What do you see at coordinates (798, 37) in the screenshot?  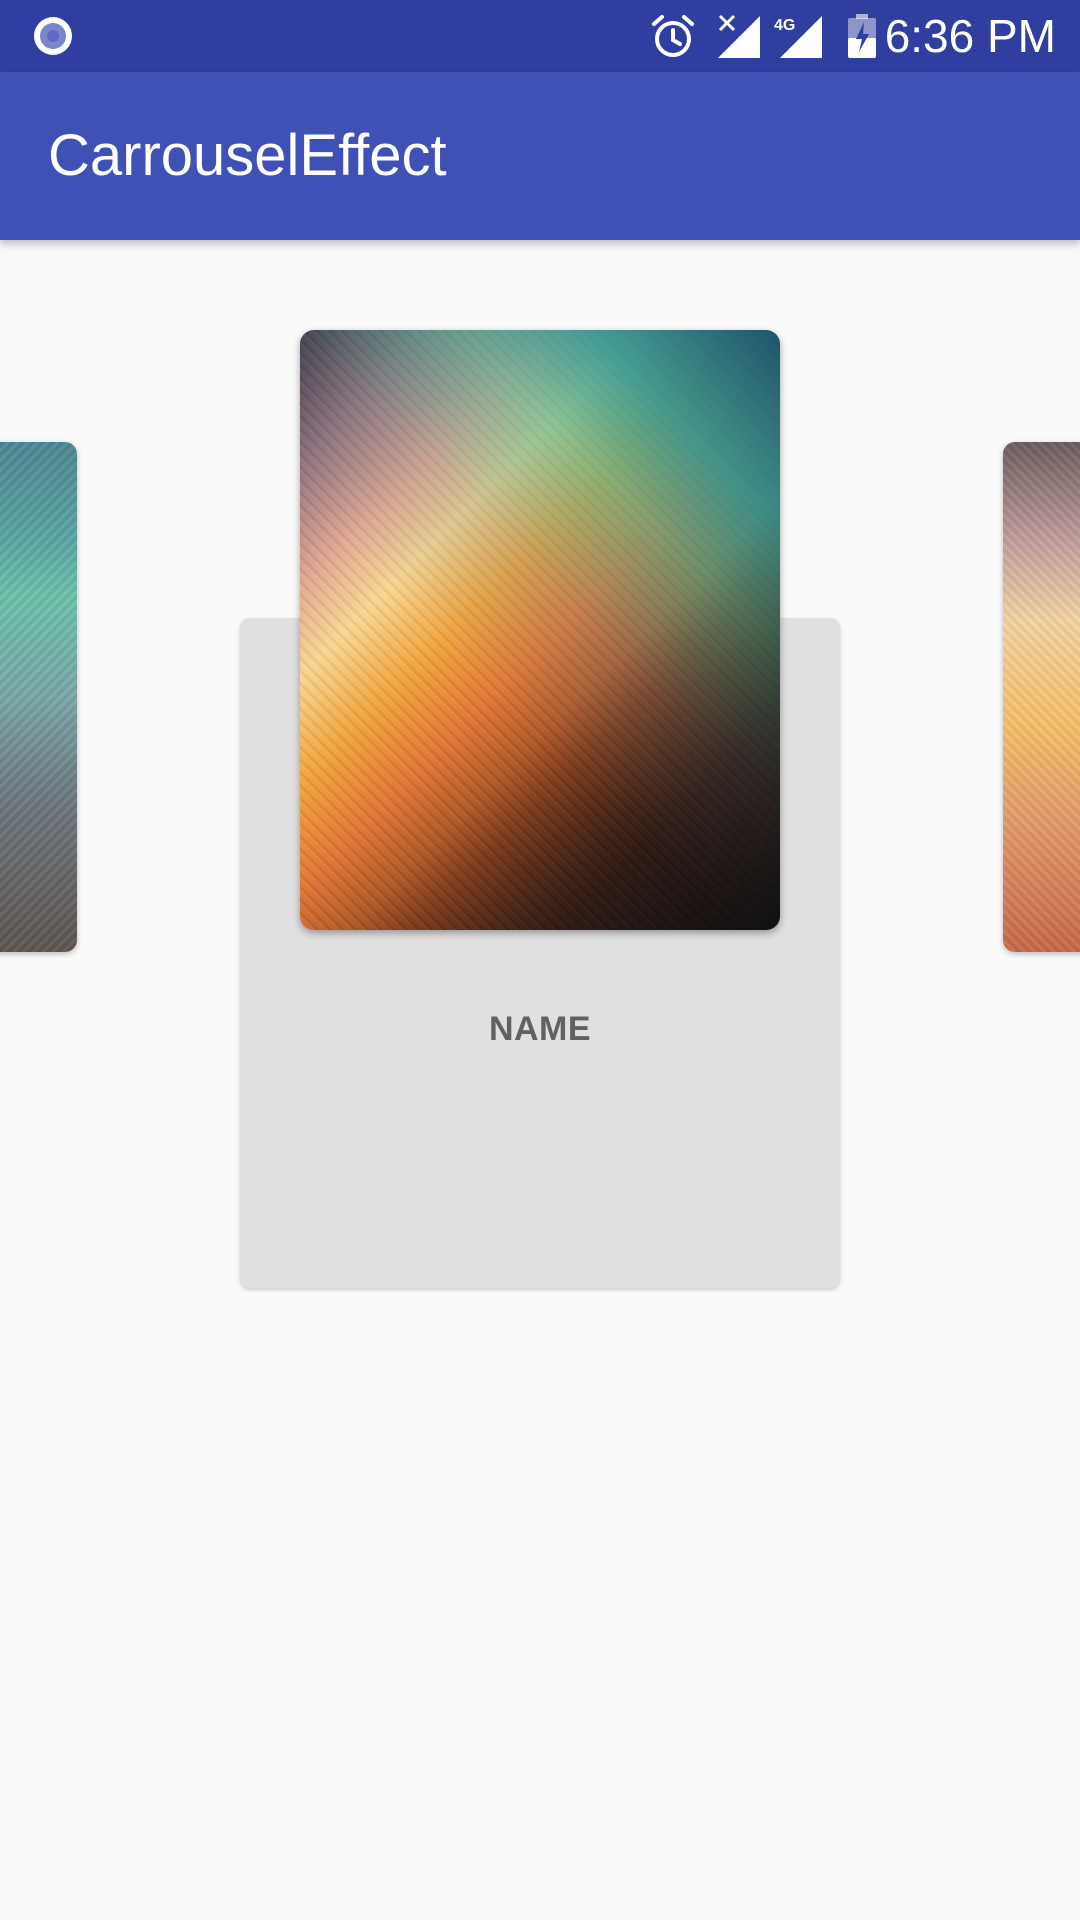 I see `signal-4g-icon: 4G` at bounding box center [798, 37].